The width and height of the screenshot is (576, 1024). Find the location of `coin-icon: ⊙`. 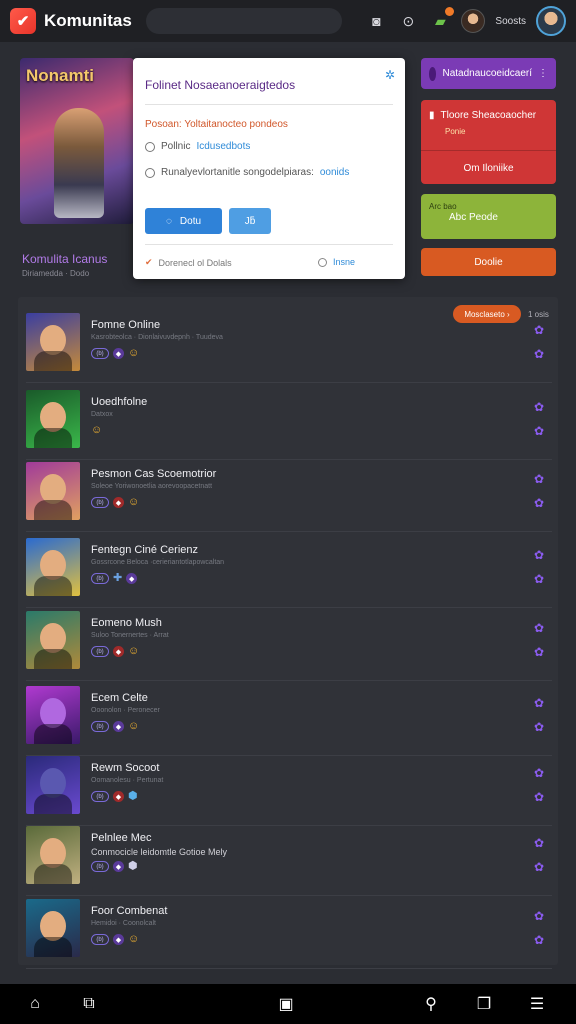

coin-icon: ⊙ is located at coordinates (408, 21).